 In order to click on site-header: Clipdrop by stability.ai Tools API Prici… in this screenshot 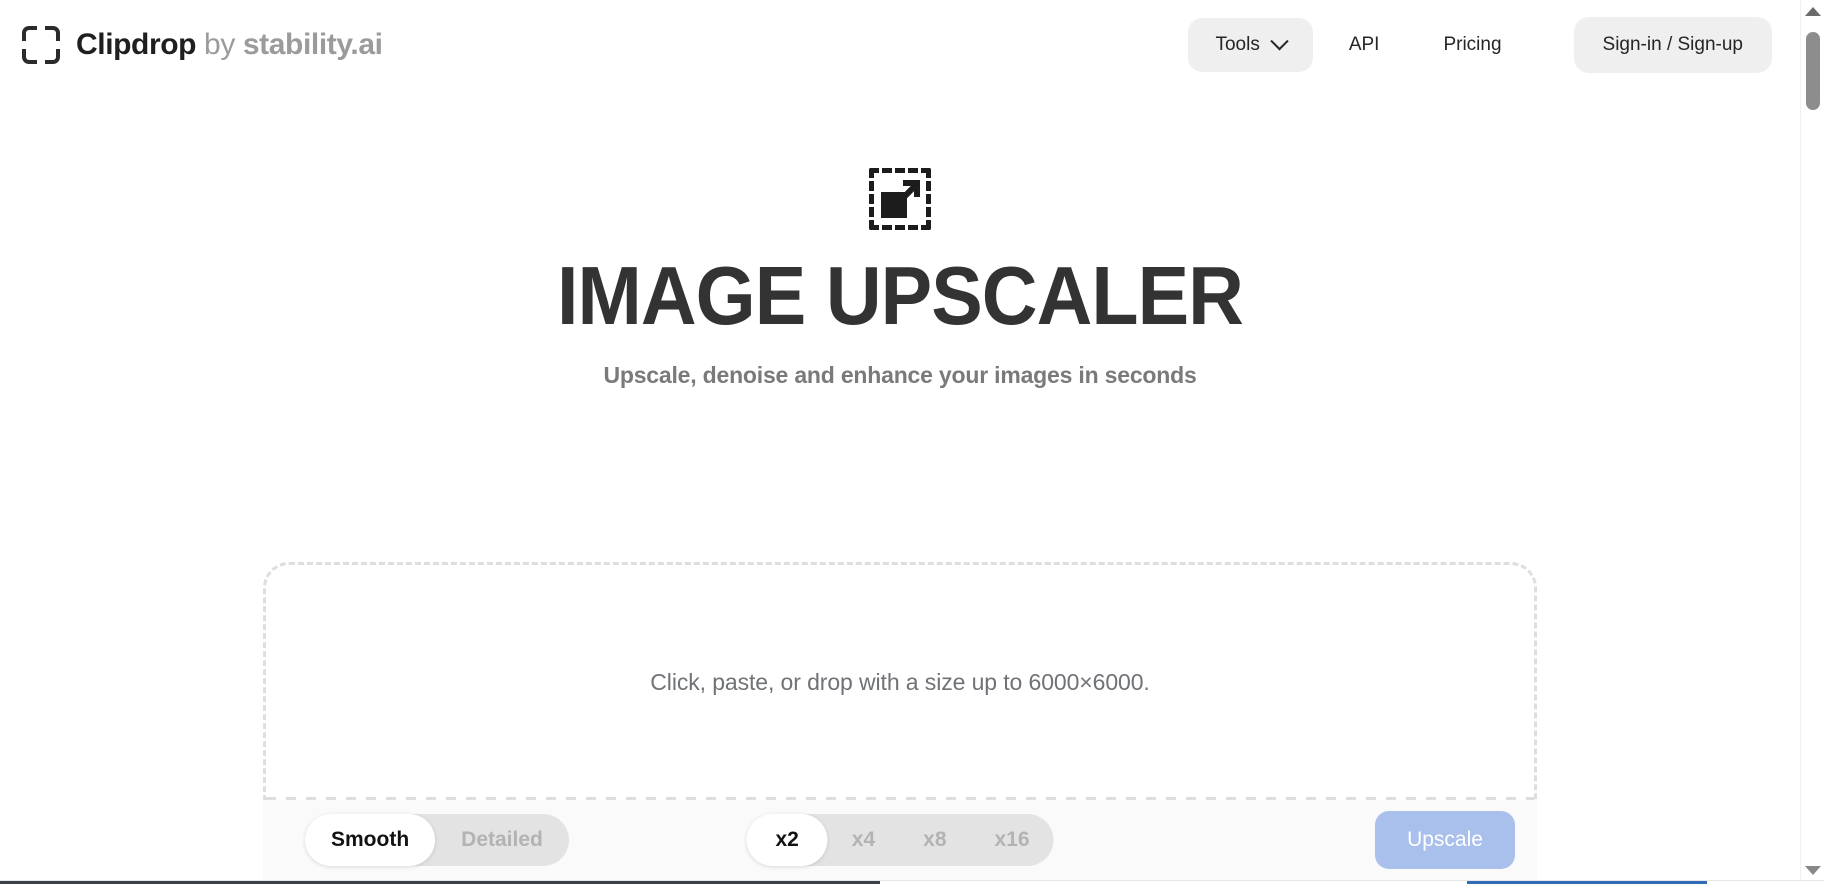, I will do `click(900, 45)`.